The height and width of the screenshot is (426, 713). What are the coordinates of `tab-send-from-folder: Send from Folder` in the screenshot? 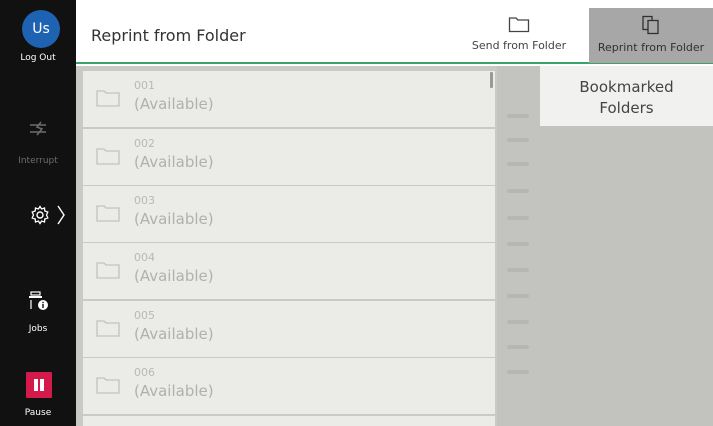 It's located at (519, 35).